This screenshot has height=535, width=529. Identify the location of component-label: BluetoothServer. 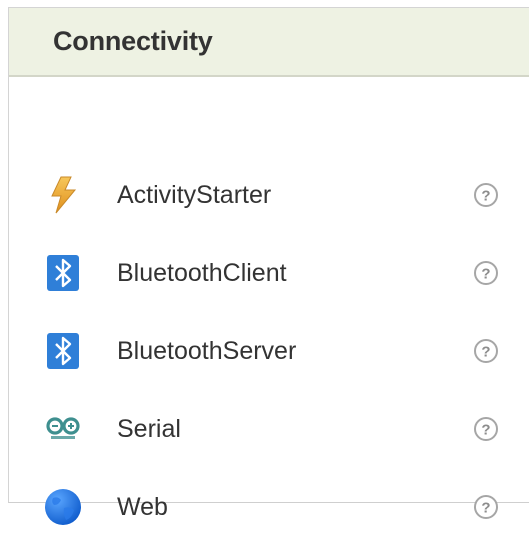
(207, 350).